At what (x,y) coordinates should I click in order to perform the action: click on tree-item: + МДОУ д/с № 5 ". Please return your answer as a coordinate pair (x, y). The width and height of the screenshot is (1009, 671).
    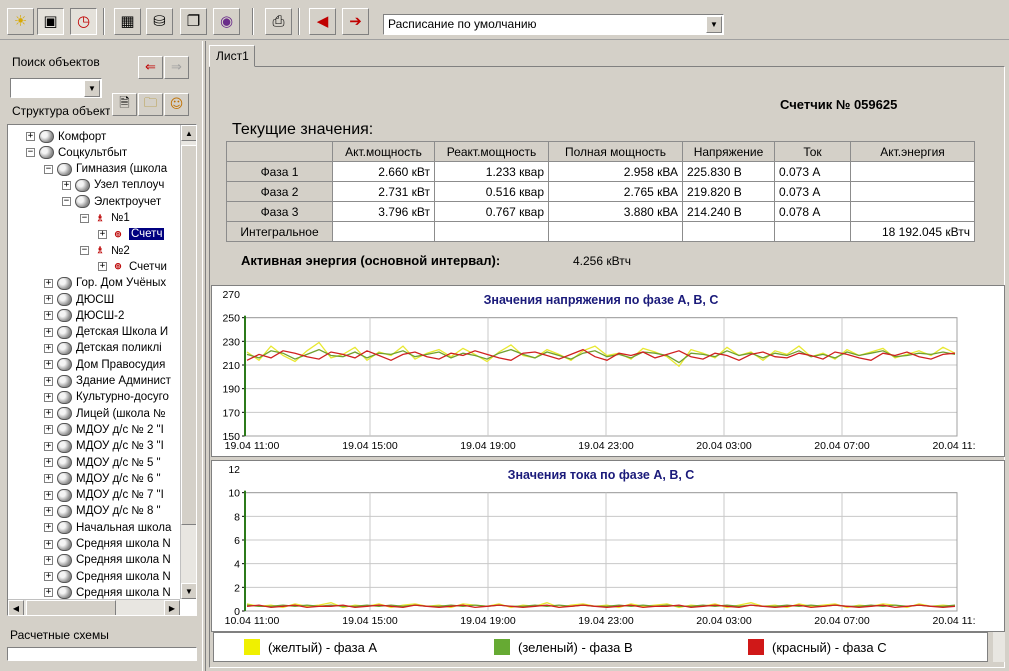
    Looking at the image, I should click on (102, 462).